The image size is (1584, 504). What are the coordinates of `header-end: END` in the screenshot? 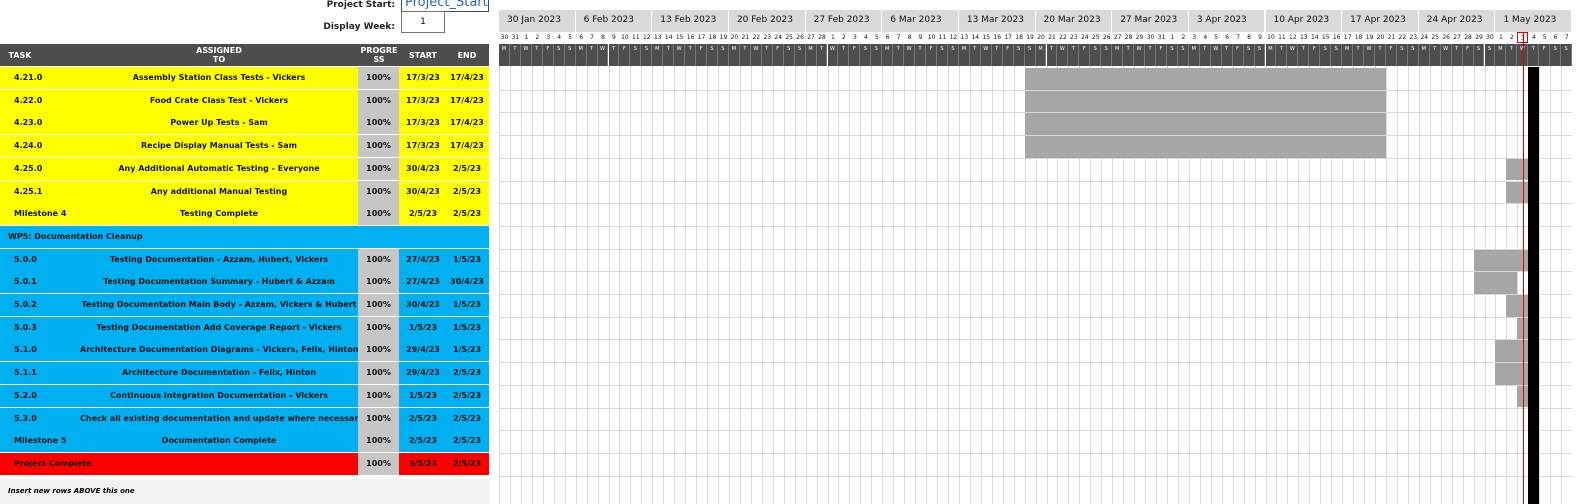 It's located at (467, 55).